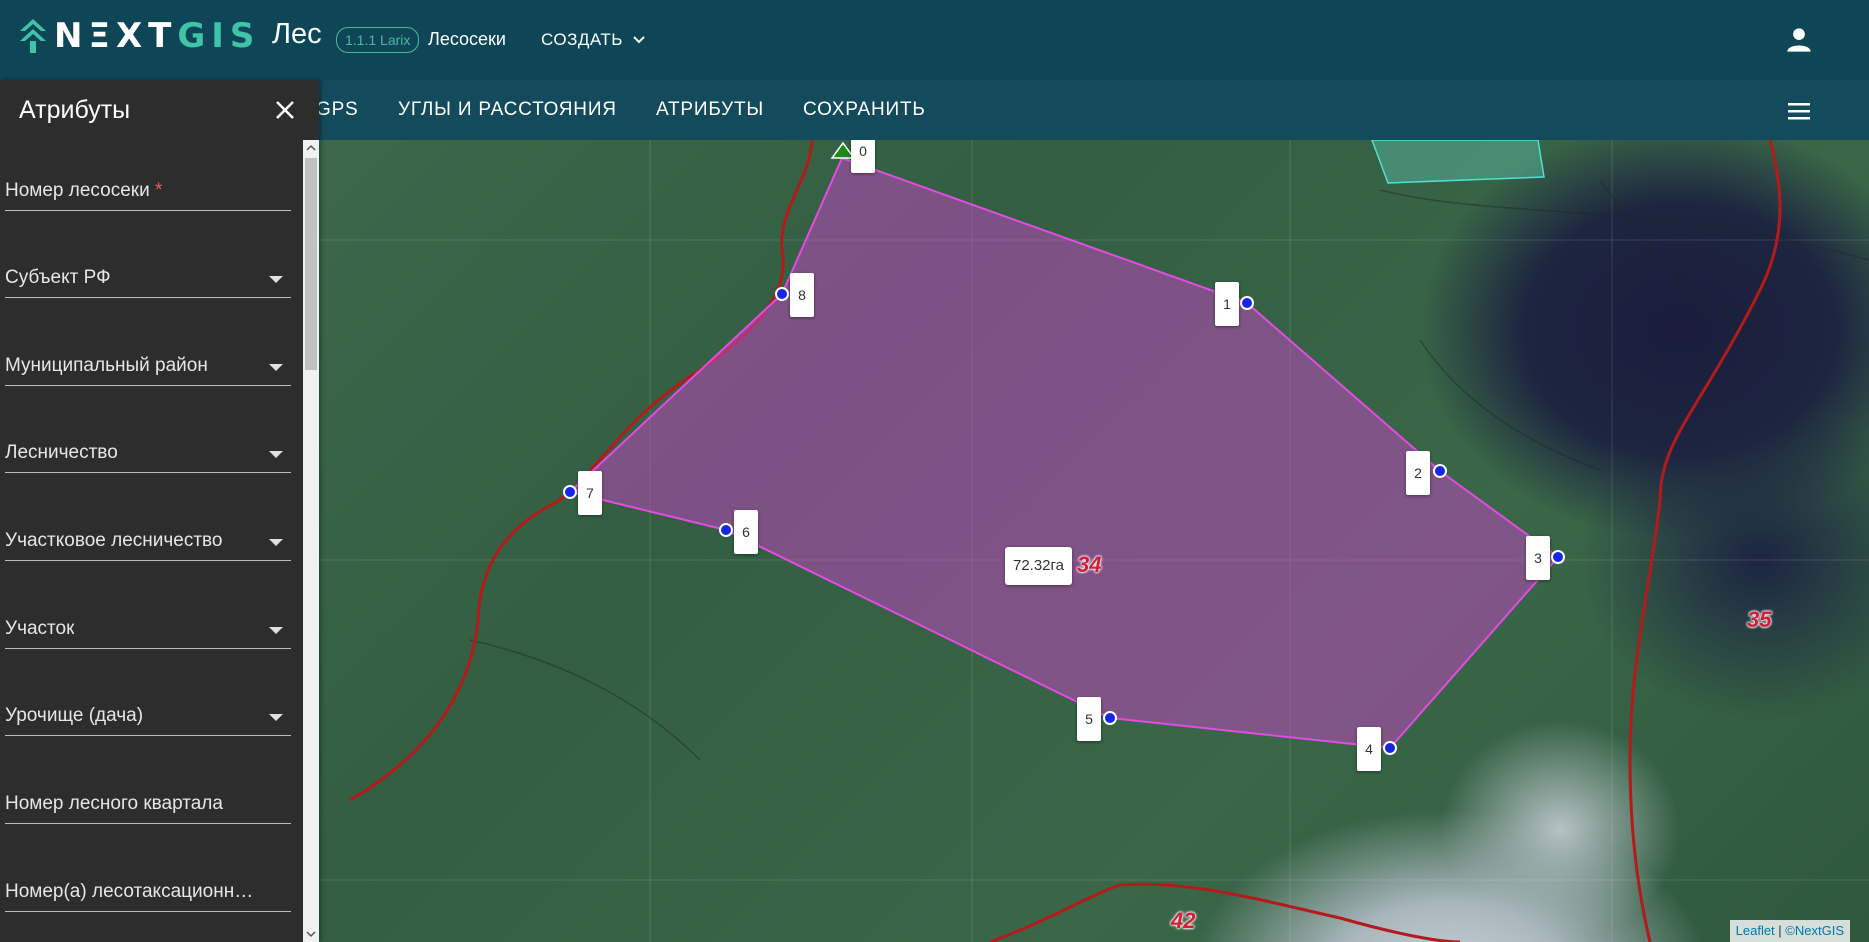 This screenshot has height=942, width=1869. I want to click on panel-scrollbar, so click(311, 541).